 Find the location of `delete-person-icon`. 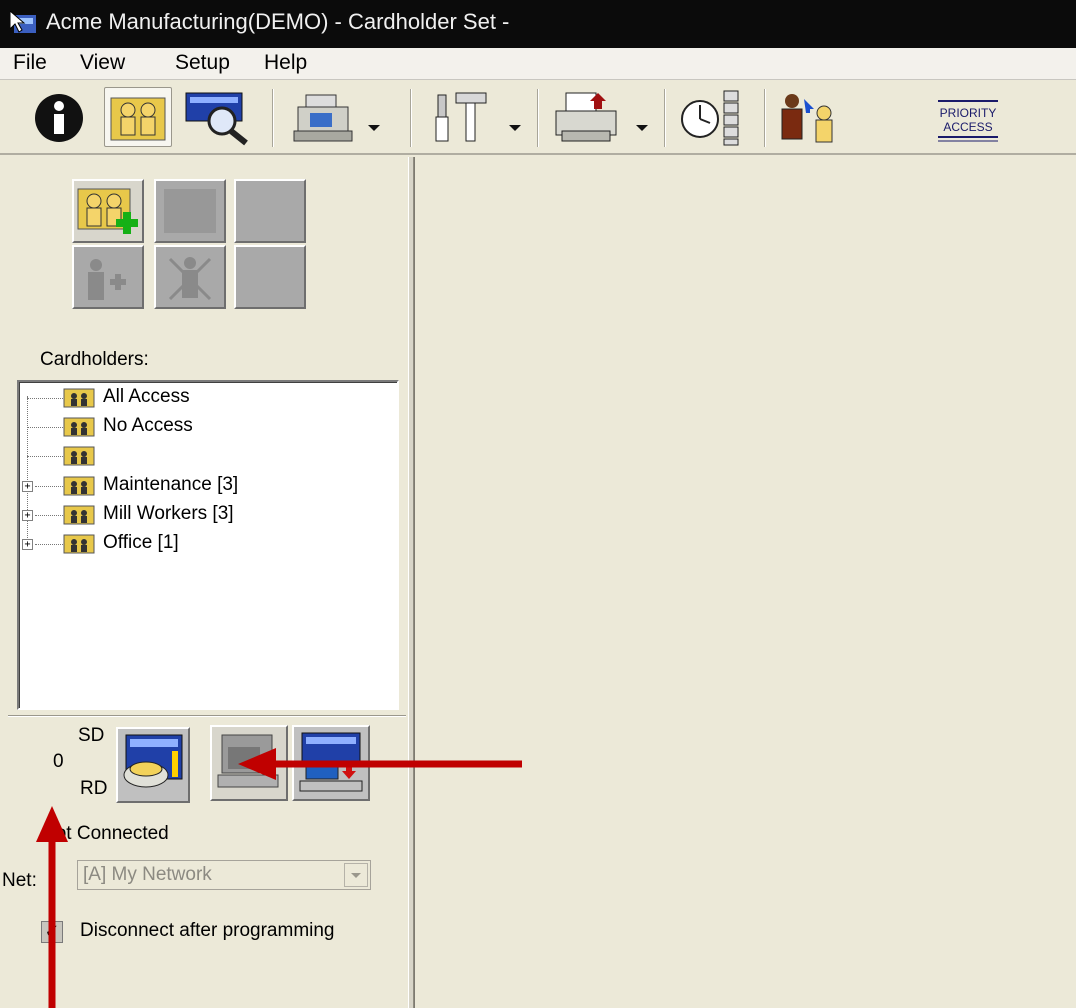

delete-person-icon is located at coordinates (190, 279).